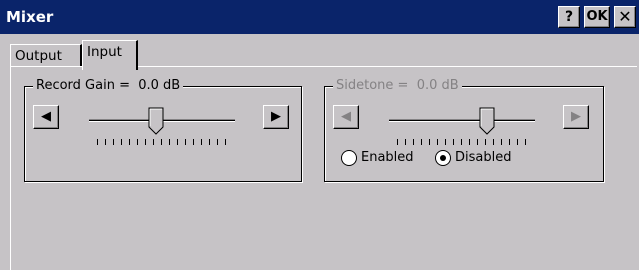 The height and width of the screenshot is (270, 639). I want to click on sidetone-increase-button: ▶, so click(576, 117).